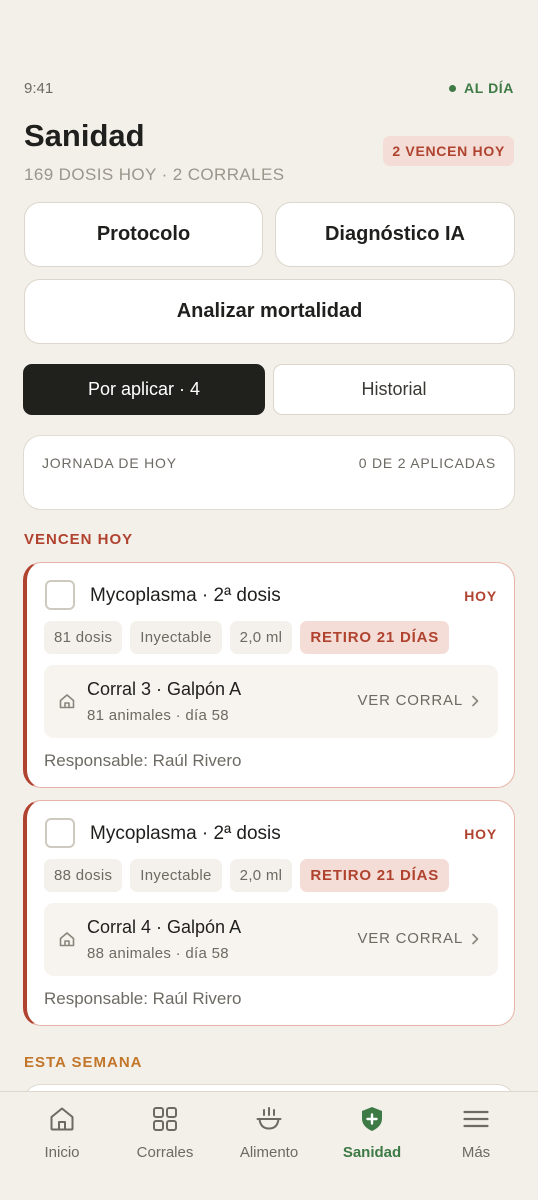  Describe the element at coordinates (372, 1119) in the screenshot. I see `shield-plus-icon` at that location.